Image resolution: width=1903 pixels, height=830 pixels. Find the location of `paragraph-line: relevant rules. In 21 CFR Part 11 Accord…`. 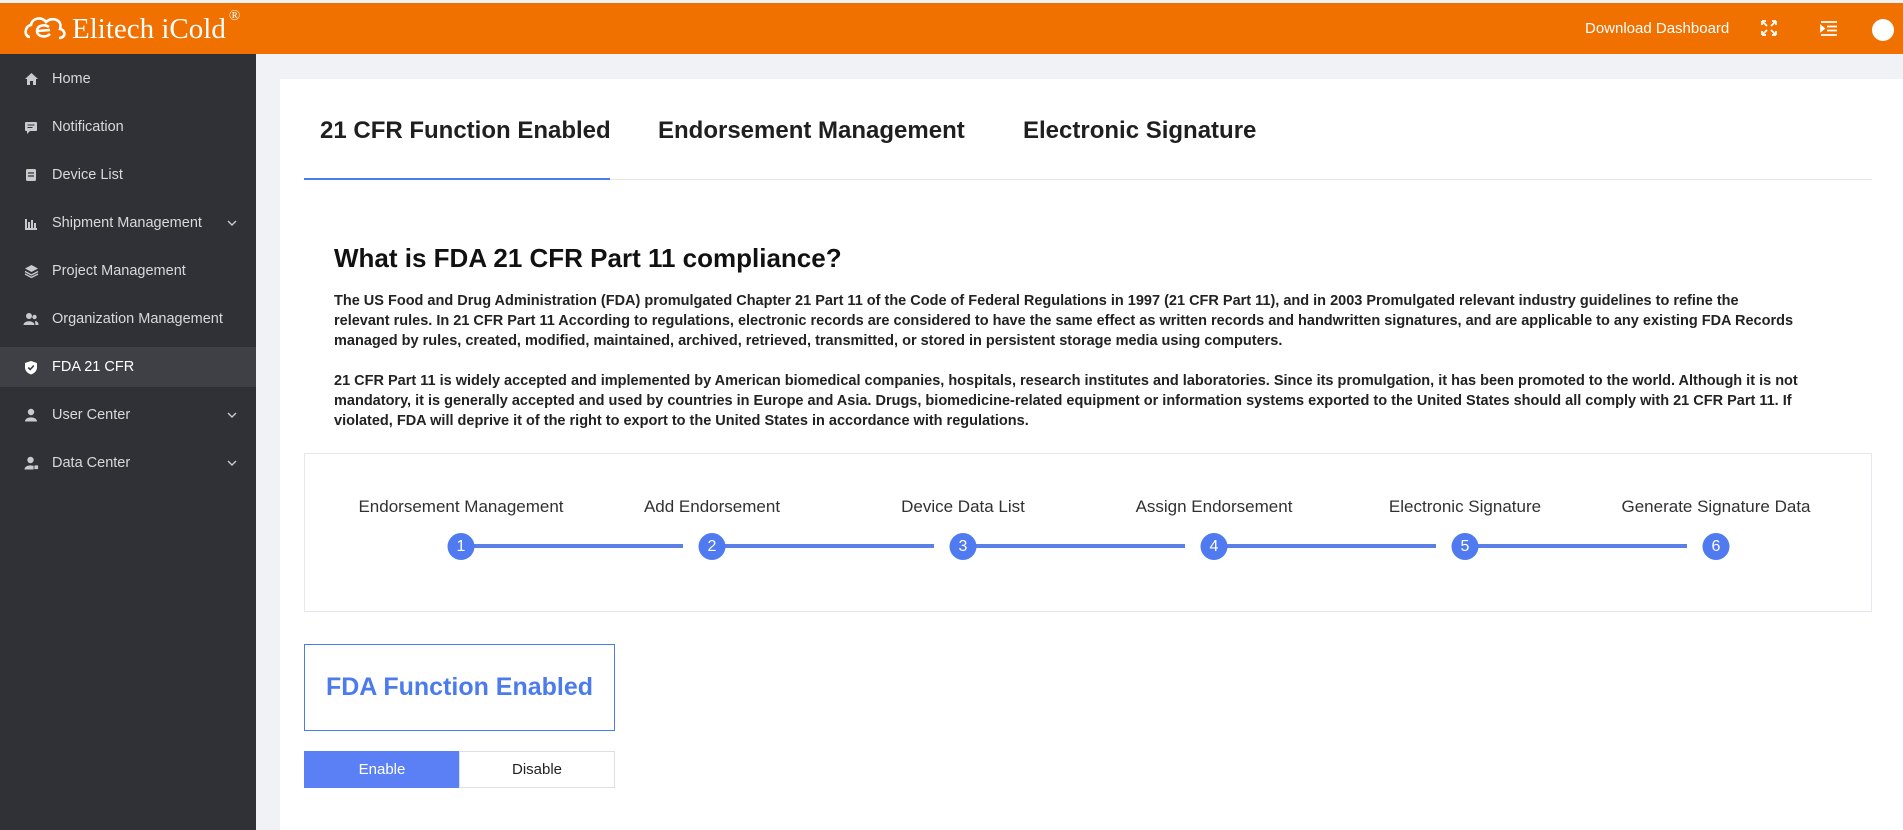

paragraph-line: relevant rules. In 21 CFR Part 11 Accord… is located at coordinates (1064, 321).